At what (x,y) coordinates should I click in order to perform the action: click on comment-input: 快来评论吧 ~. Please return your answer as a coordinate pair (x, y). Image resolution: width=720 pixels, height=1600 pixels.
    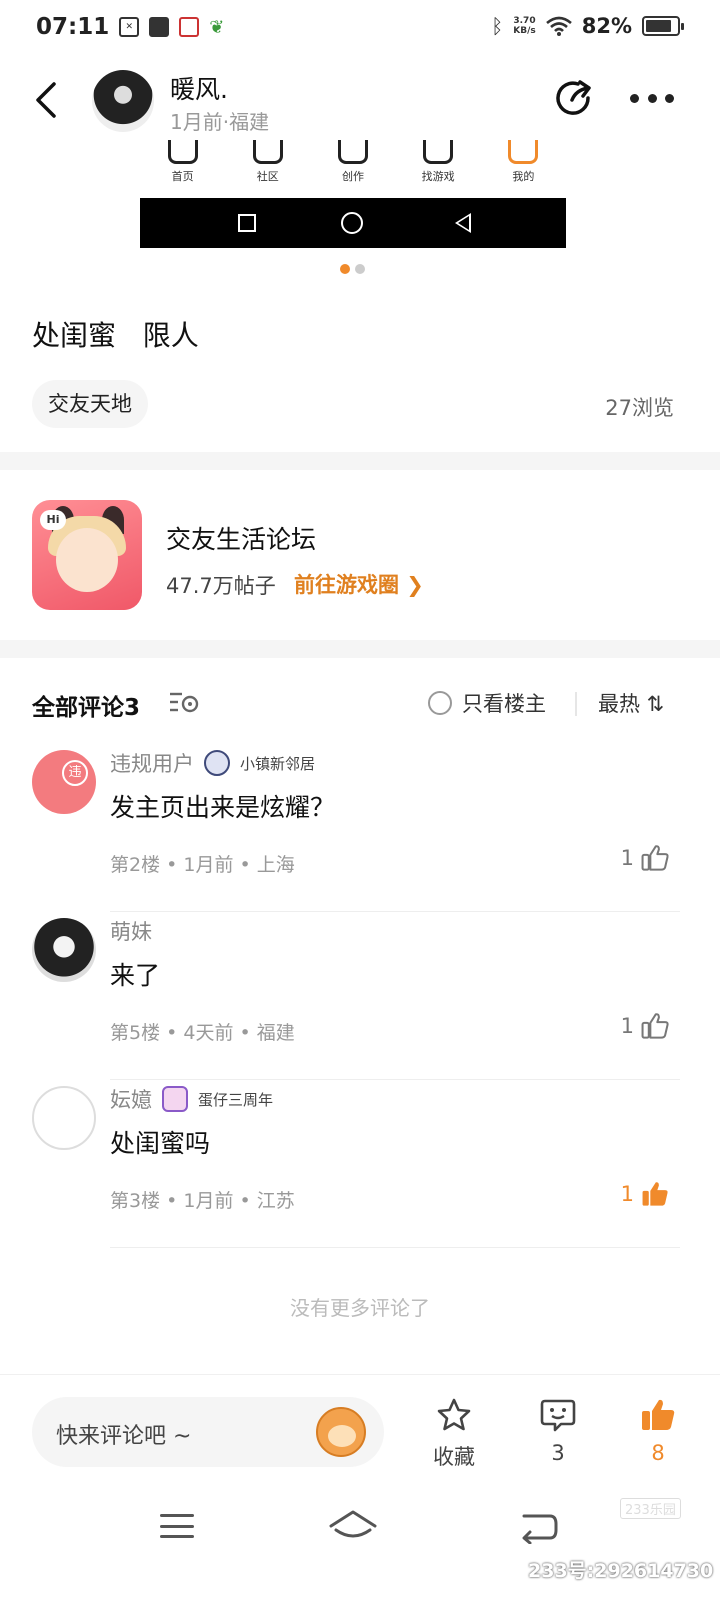
    Looking at the image, I should click on (208, 1432).